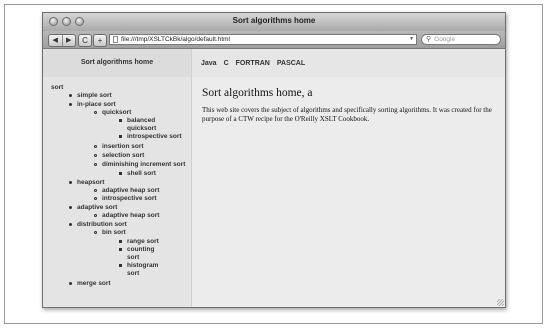 The height and width of the screenshot is (330, 549). What do you see at coordinates (151, 124) in the screenshot?
I see `tree-item-balanced-quicksort: balanced quicksort` at bounding box center [151, 124].